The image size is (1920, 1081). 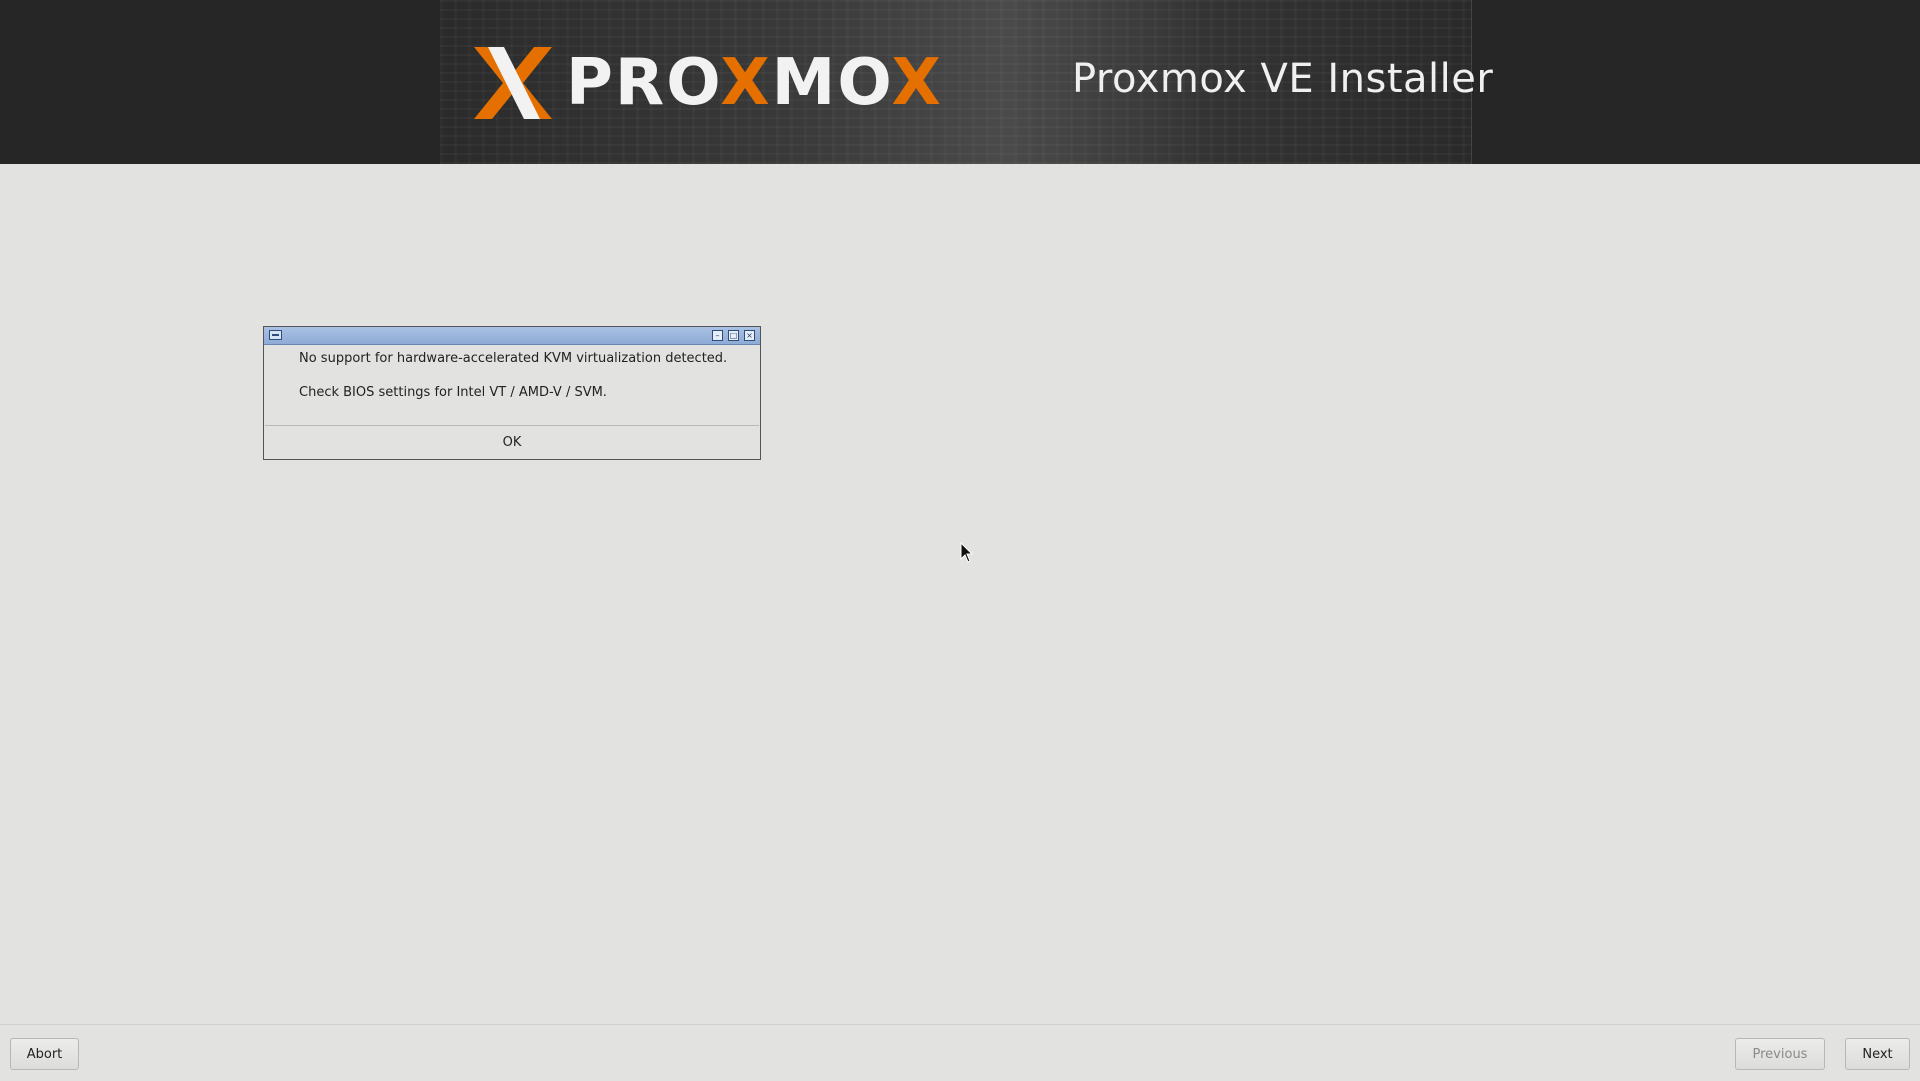 What do you see at coordinates (1283, 79) in the screenshot?
I see `installer-title: Proxmox VE Installer` at bounding box center [1283, 79].